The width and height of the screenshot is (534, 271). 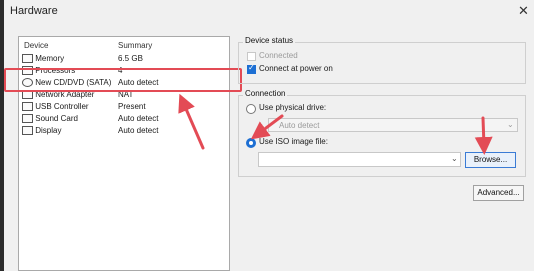 I want to click on highlight-box, so click(x=123, y=80).